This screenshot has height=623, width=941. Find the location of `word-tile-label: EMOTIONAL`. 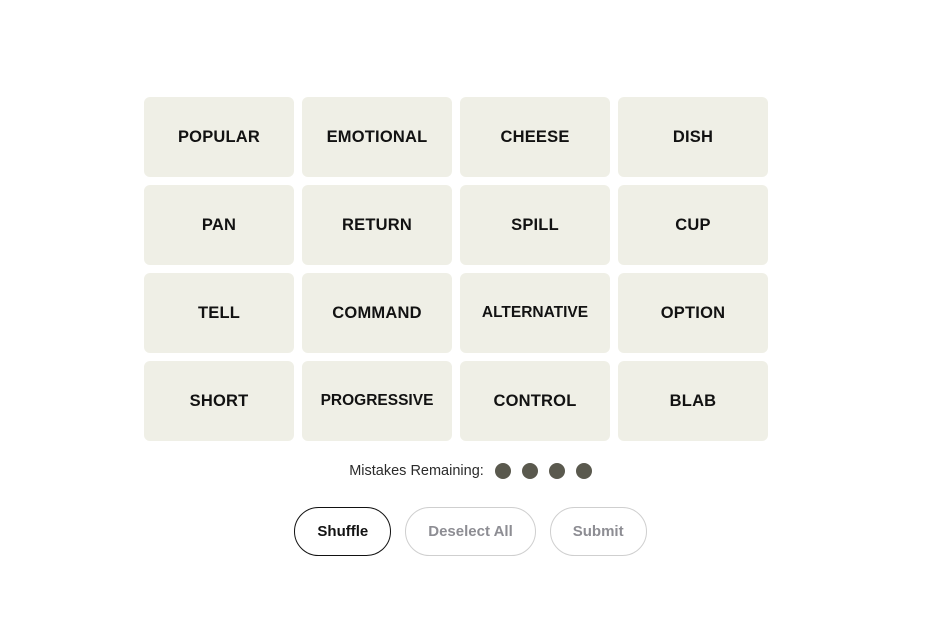

word-tile-label: EMOTIONAL is located at coordinates (377, 136).